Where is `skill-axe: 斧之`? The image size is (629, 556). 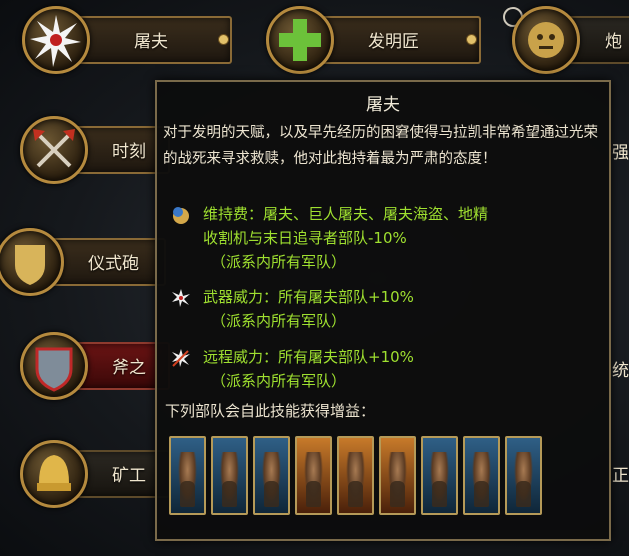
skill-axe: 斧之 is located at coordinates (95, 366).